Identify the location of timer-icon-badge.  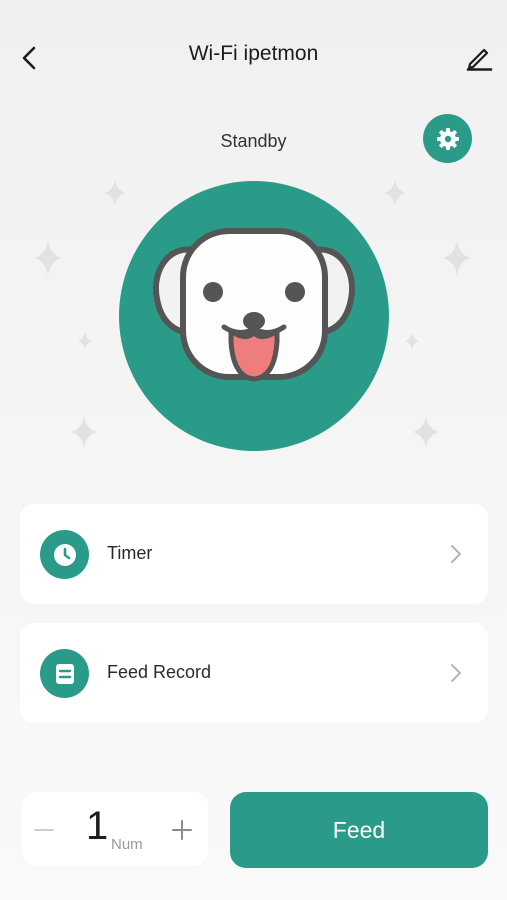
(64, 554).